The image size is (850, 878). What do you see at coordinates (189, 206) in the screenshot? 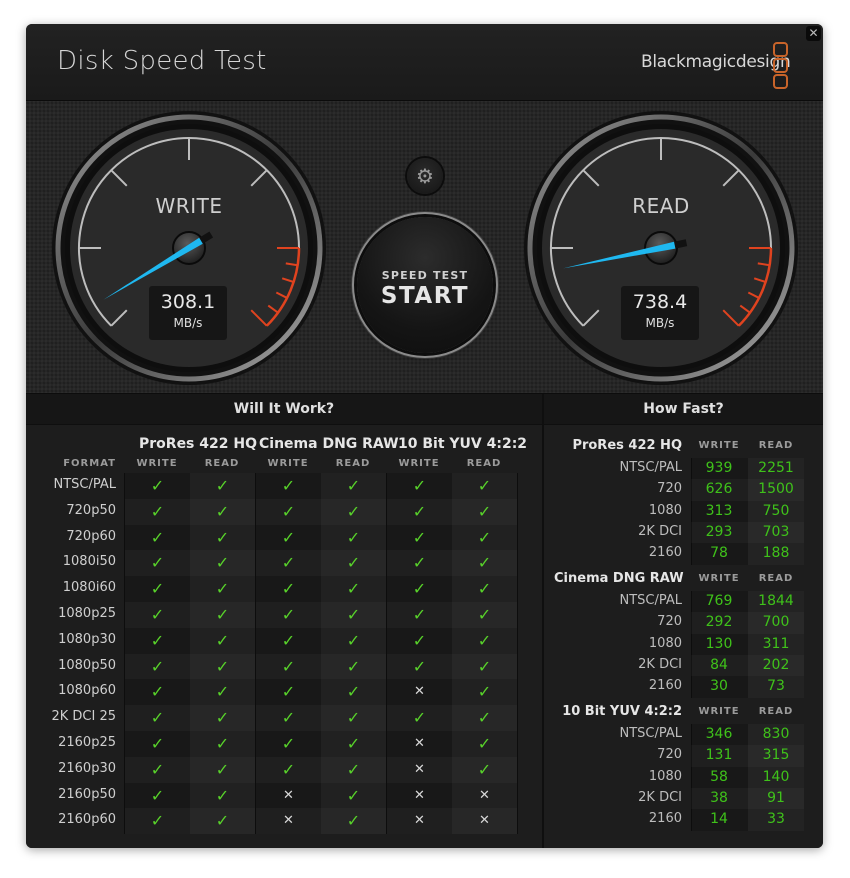
I see `write-gauge-label: WRITE` at bounding box center [189, 206].